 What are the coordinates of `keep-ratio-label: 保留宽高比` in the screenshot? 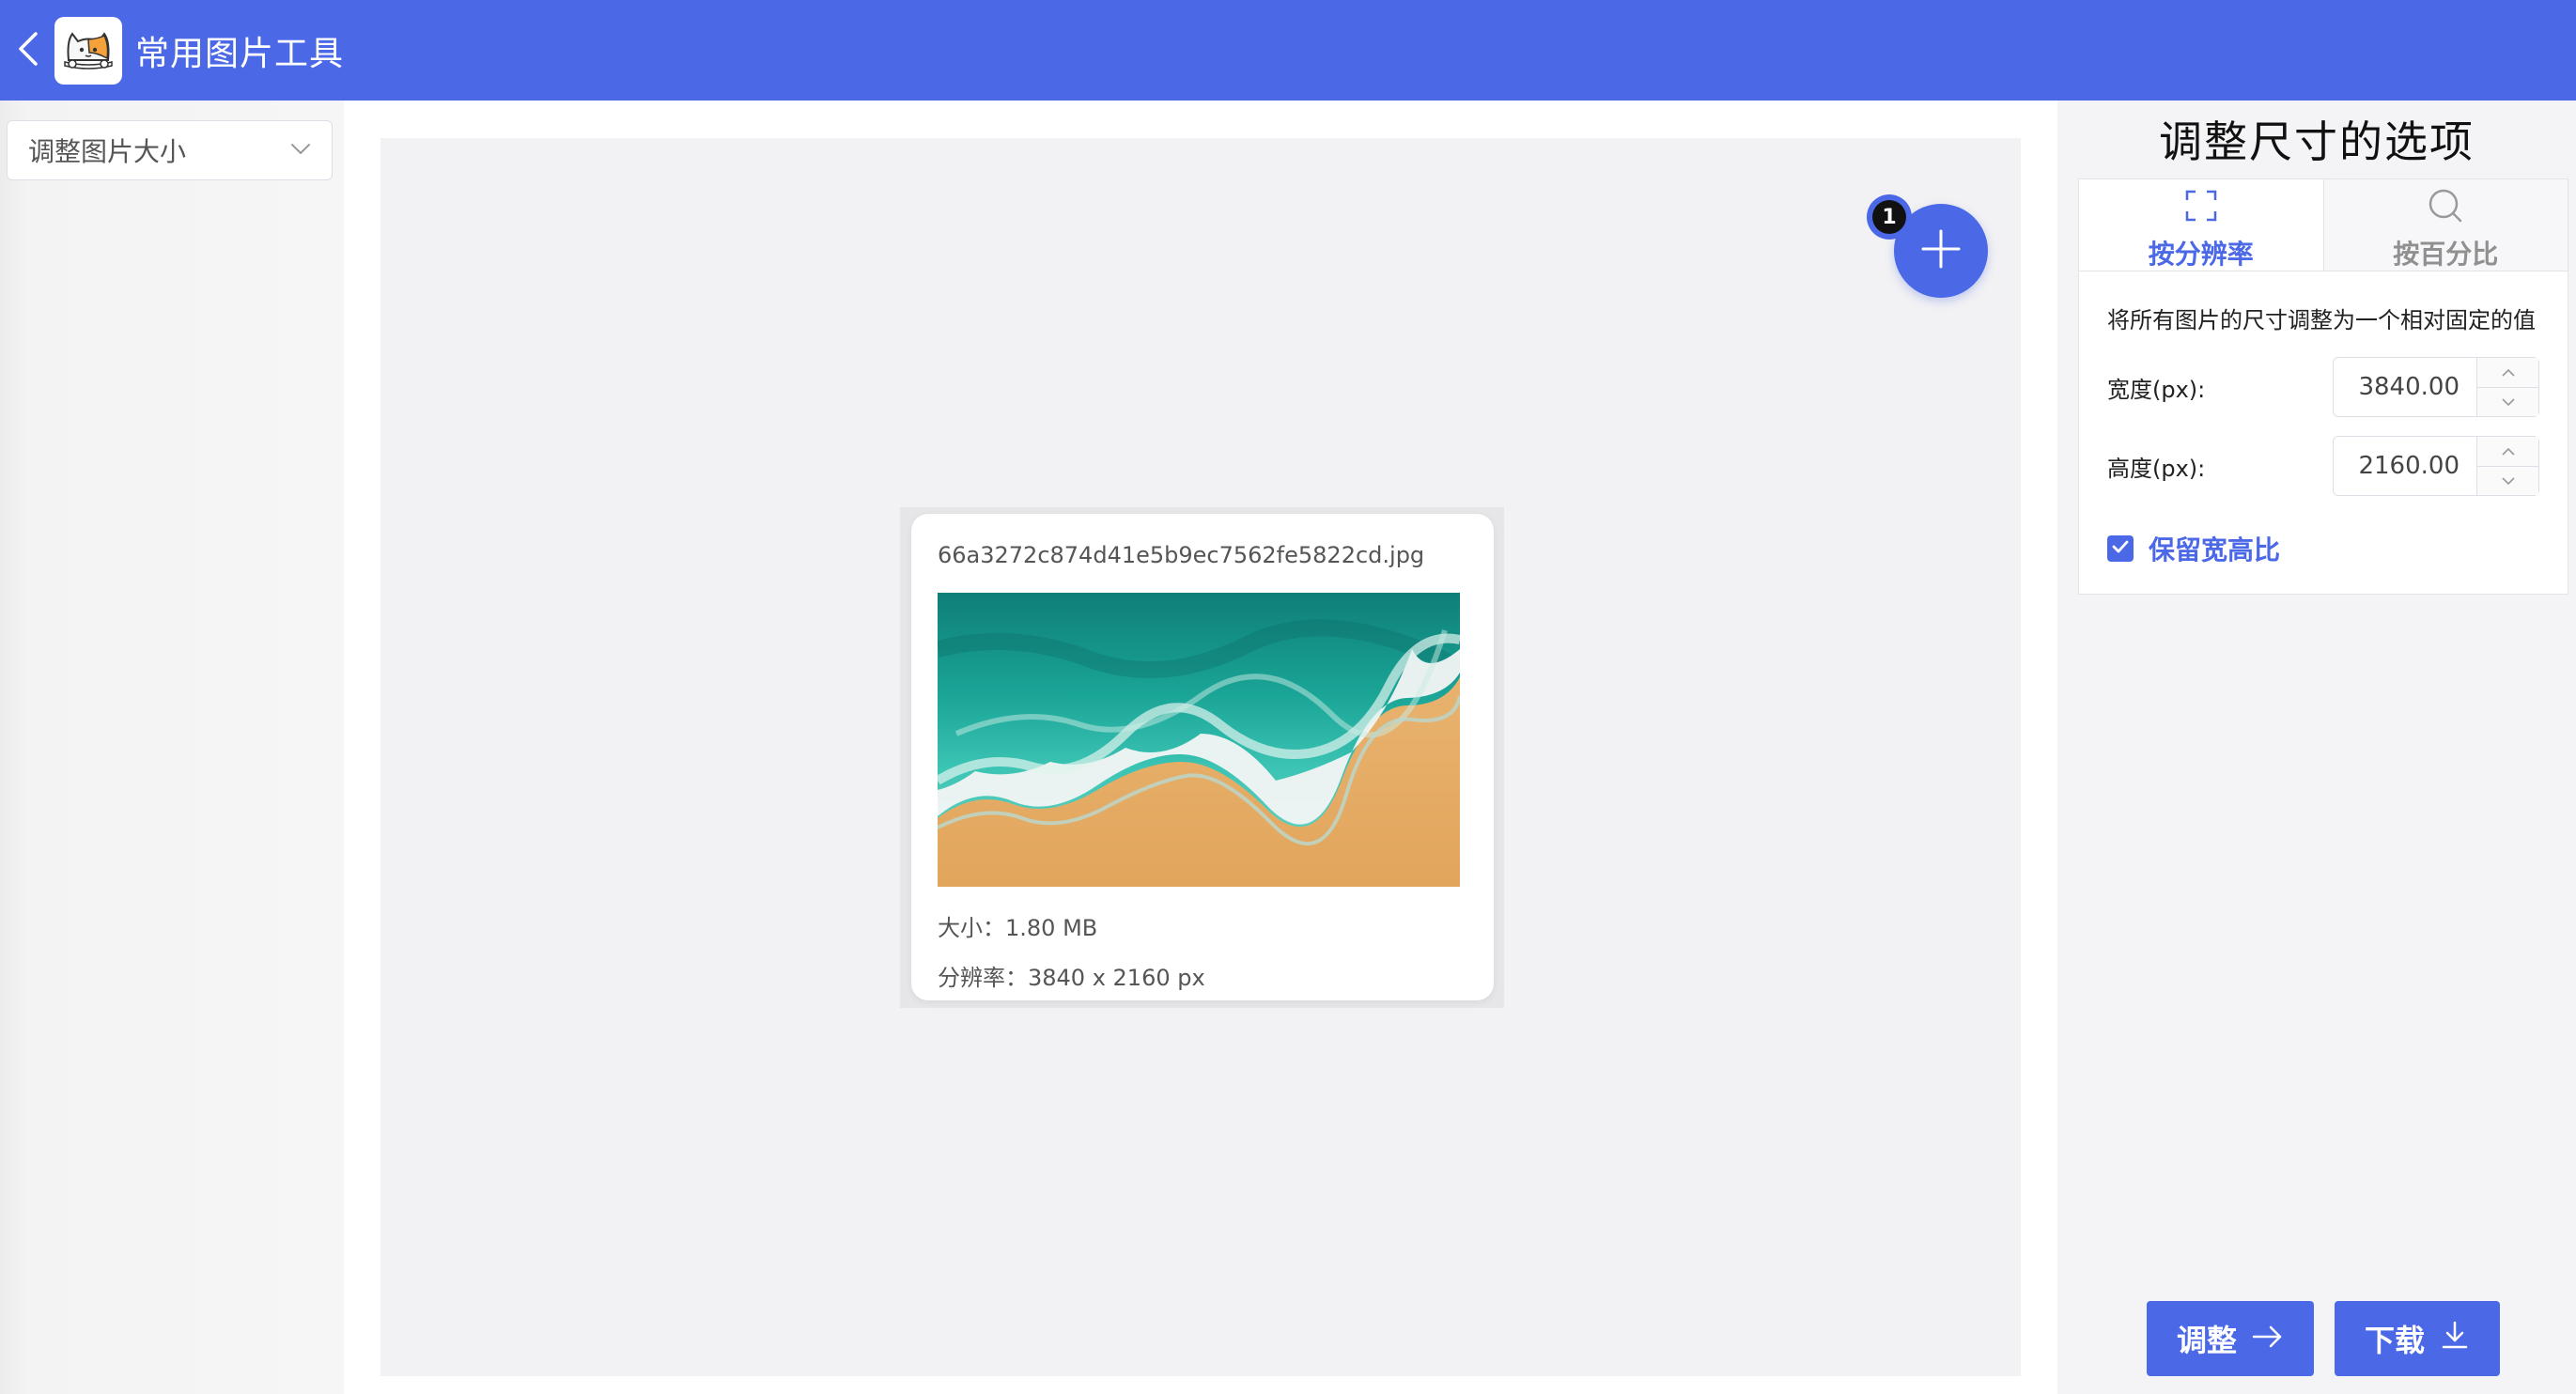 It's located at (2215, 549).